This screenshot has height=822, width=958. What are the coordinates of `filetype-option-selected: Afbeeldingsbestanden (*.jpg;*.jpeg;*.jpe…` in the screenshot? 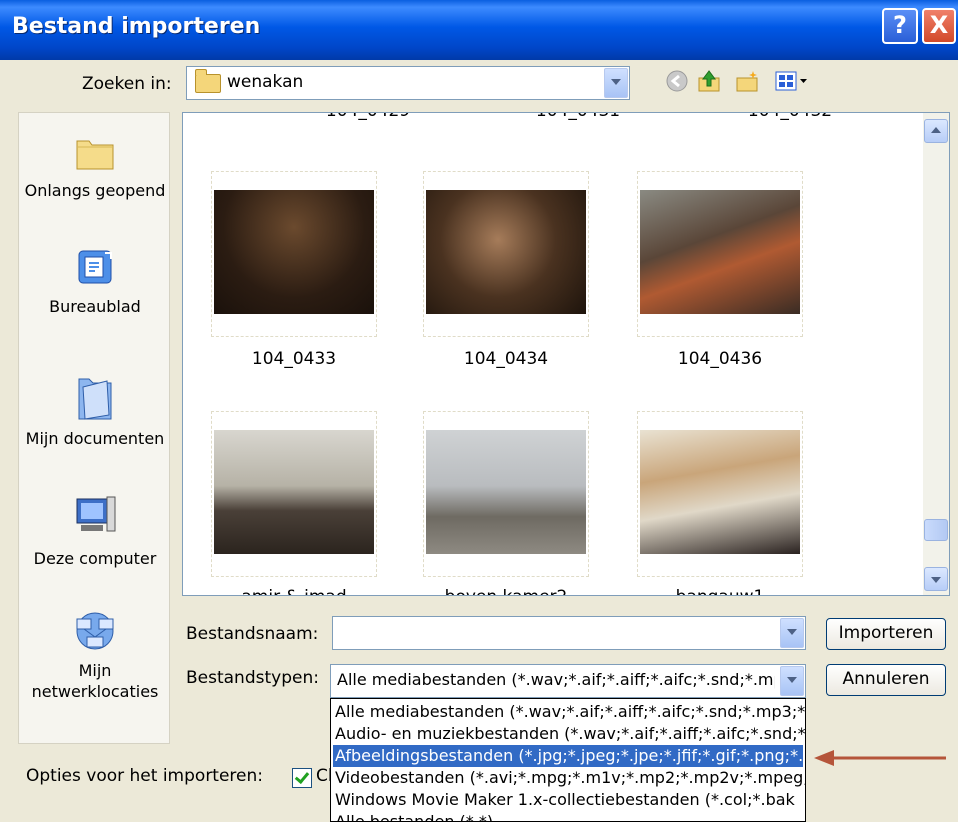 It's located at (569, 756).